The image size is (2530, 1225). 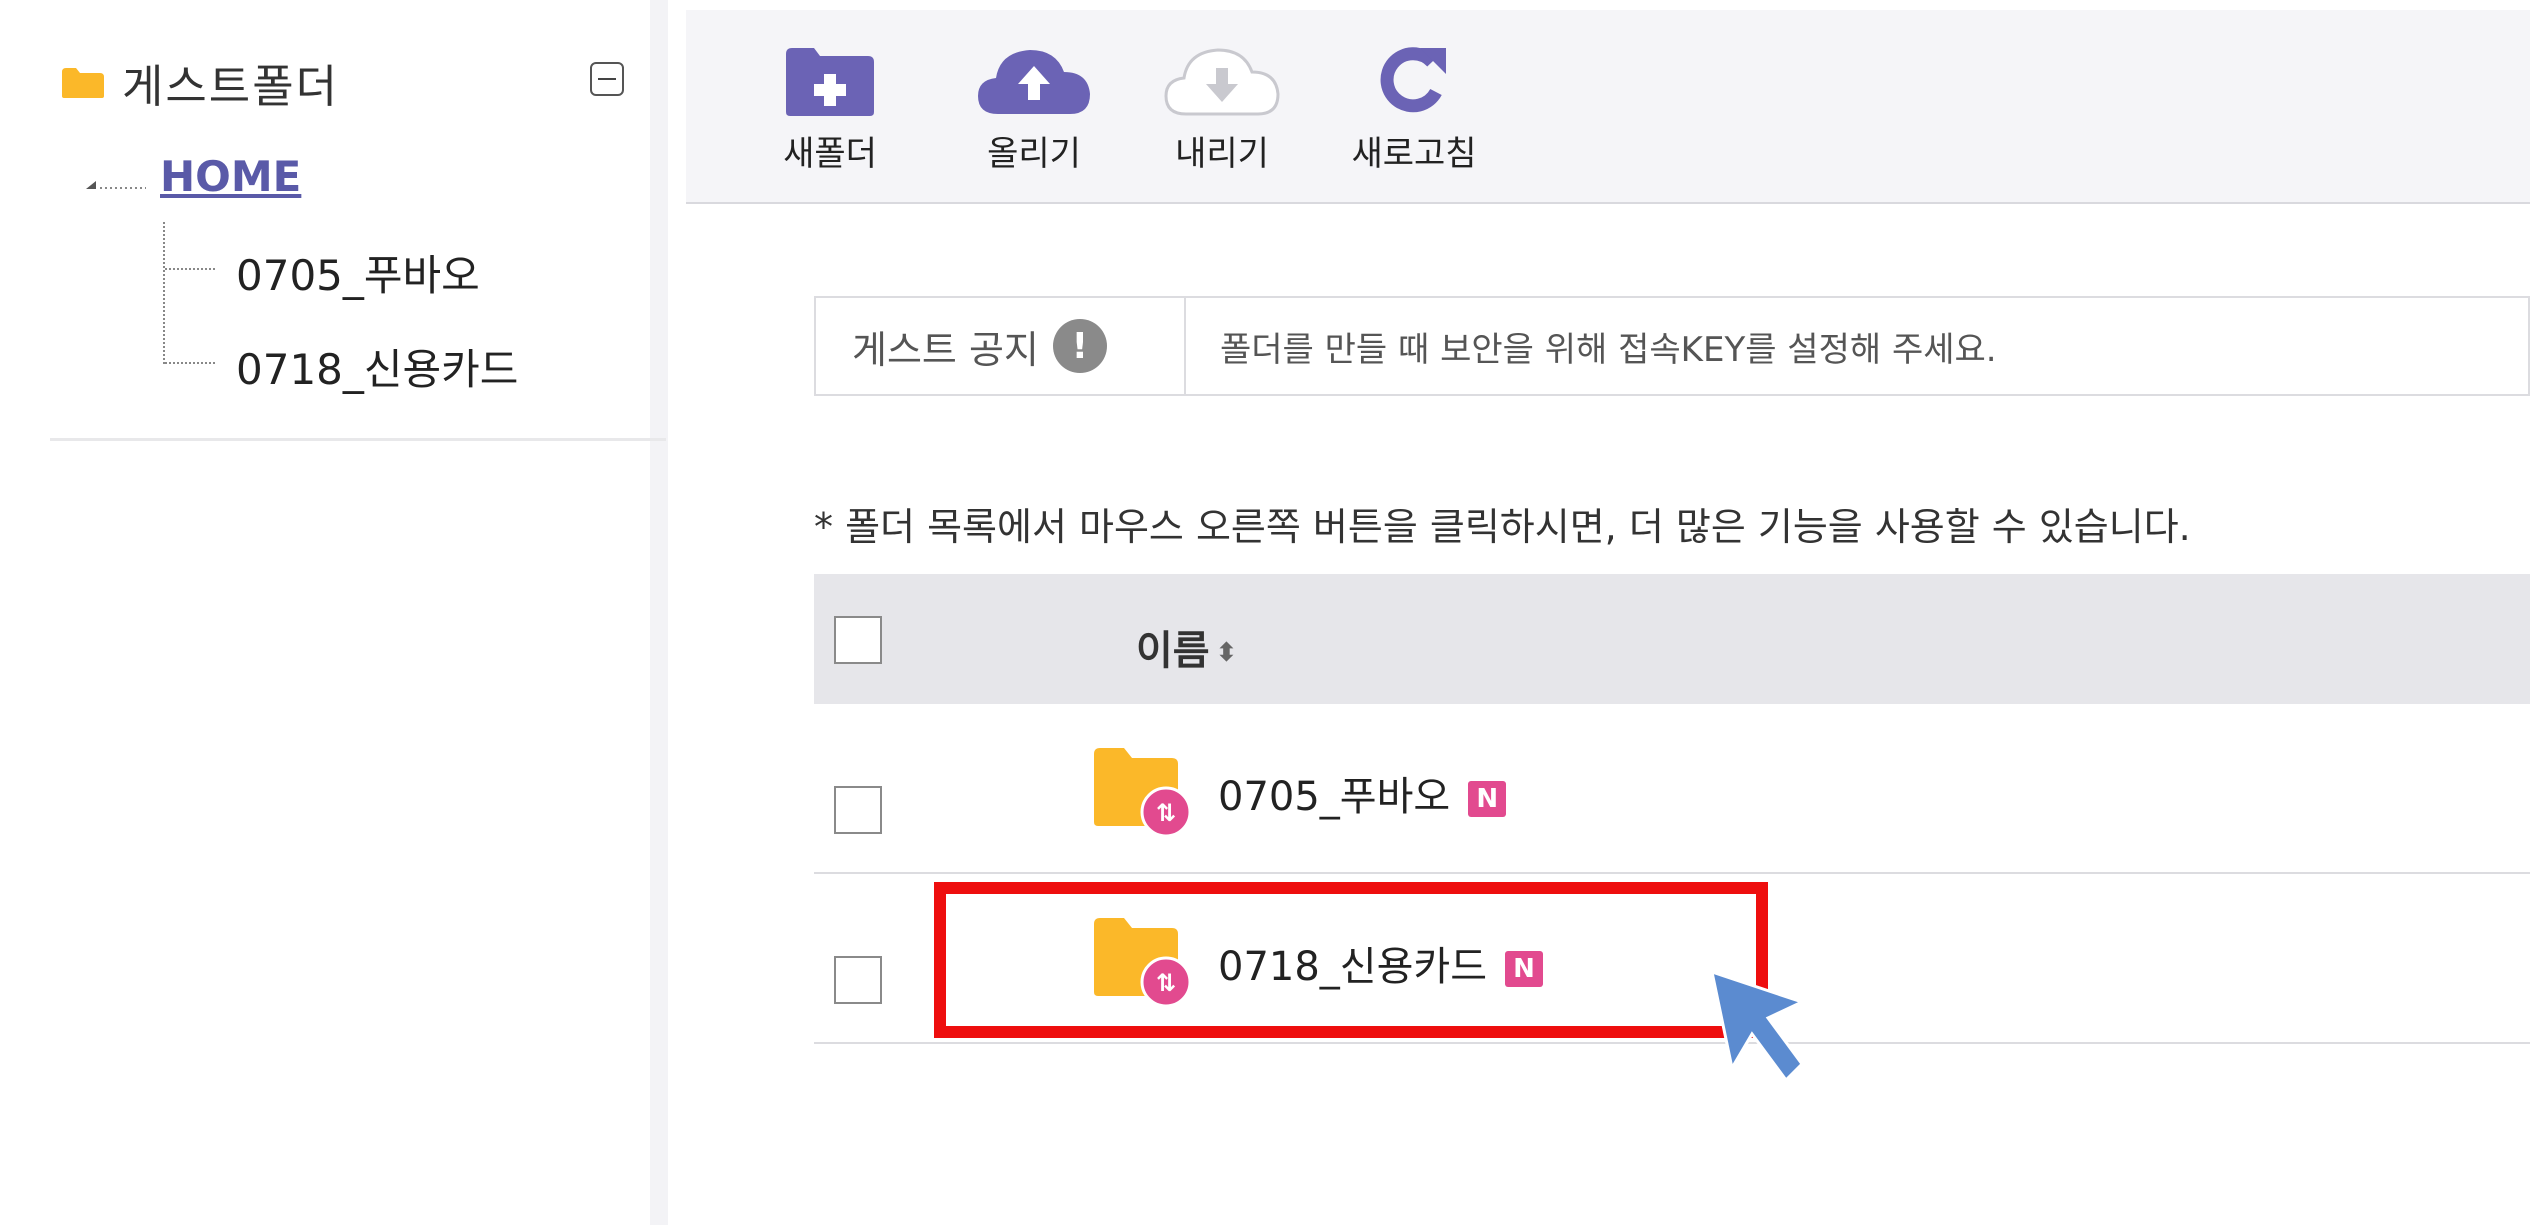 I want to click on new-badge: N, so click(x=1487, y=799).